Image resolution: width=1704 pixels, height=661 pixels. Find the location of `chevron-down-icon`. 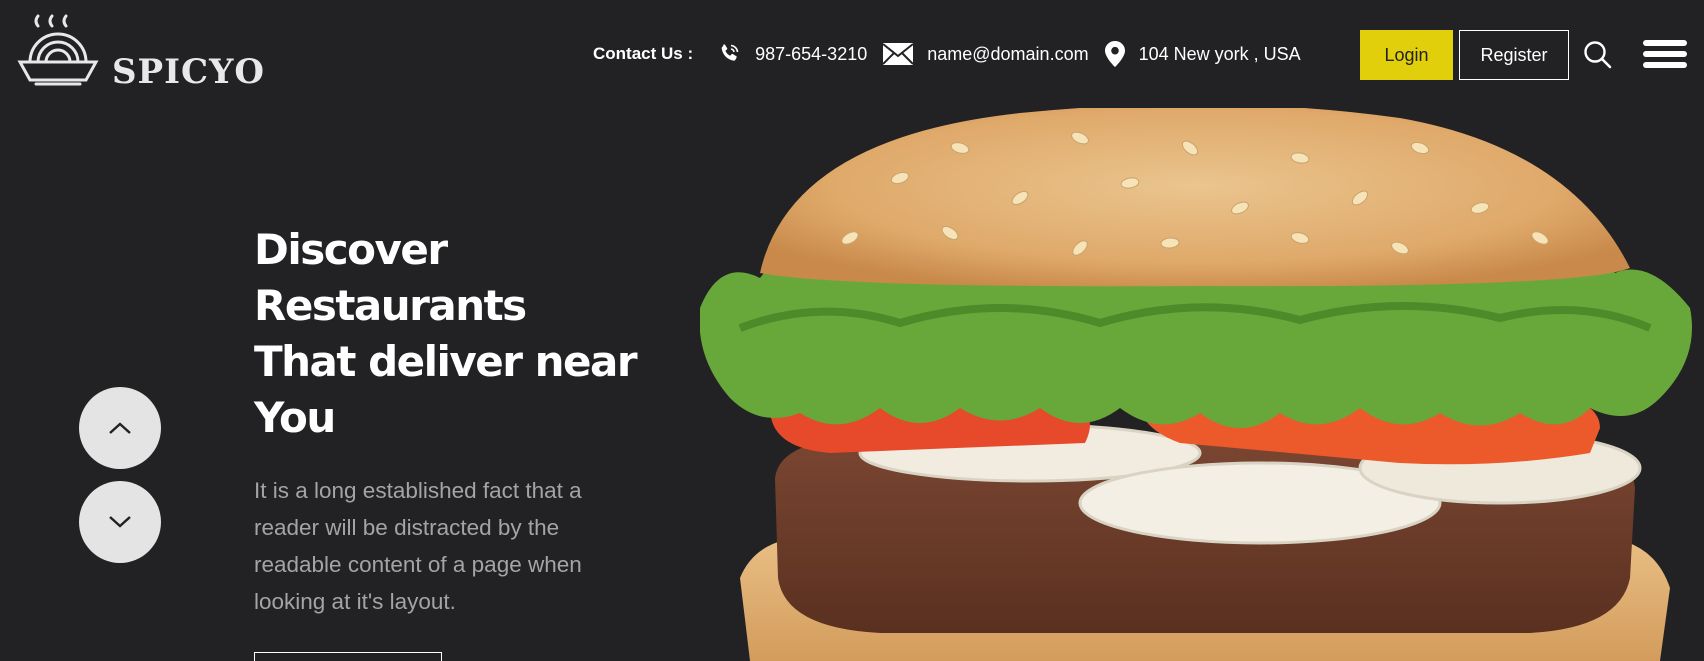

chevron-down-icon is located at coordinates (120, 522).